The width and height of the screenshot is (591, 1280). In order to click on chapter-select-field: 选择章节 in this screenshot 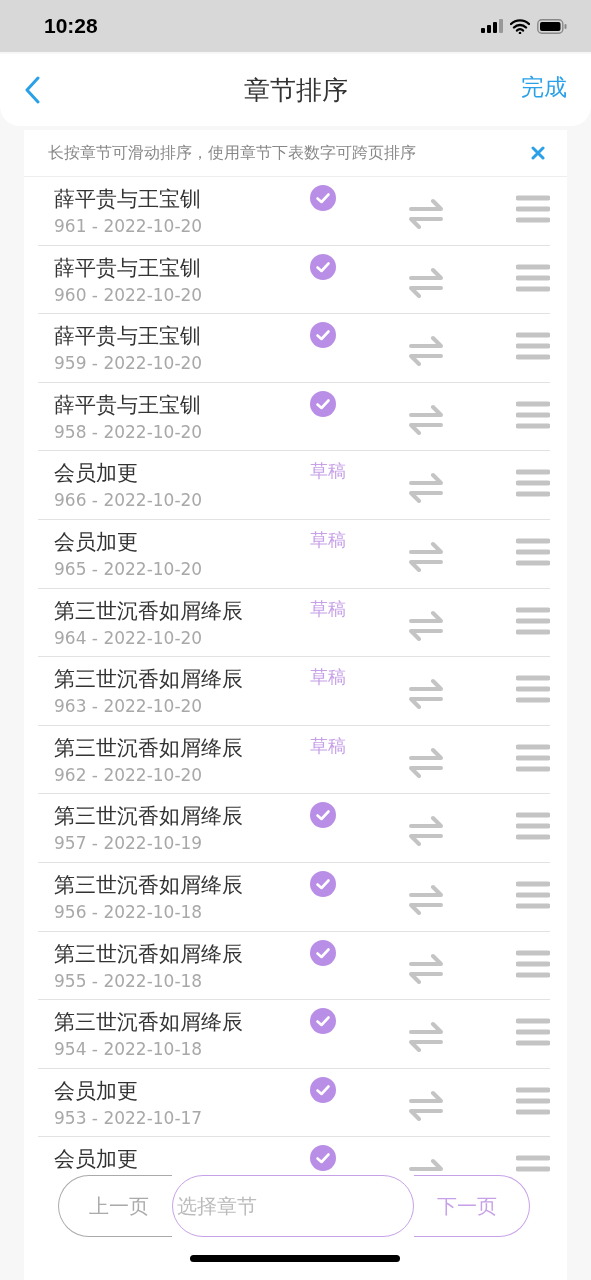, I will do `click(293, 1206)`.